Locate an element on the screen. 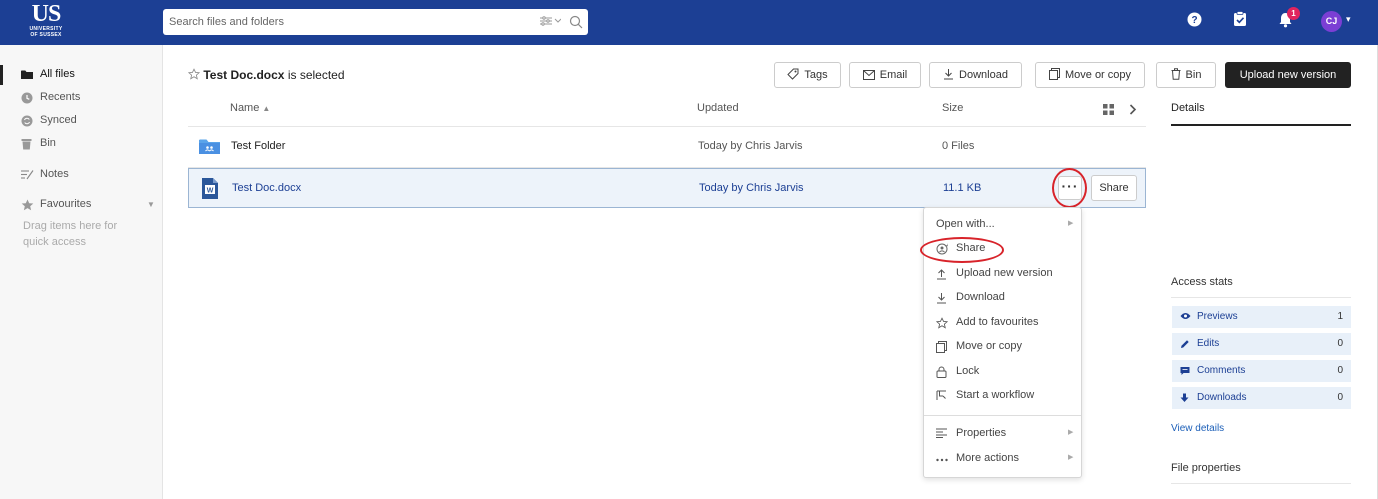  filter-icon is located at coordinates (550, 22).